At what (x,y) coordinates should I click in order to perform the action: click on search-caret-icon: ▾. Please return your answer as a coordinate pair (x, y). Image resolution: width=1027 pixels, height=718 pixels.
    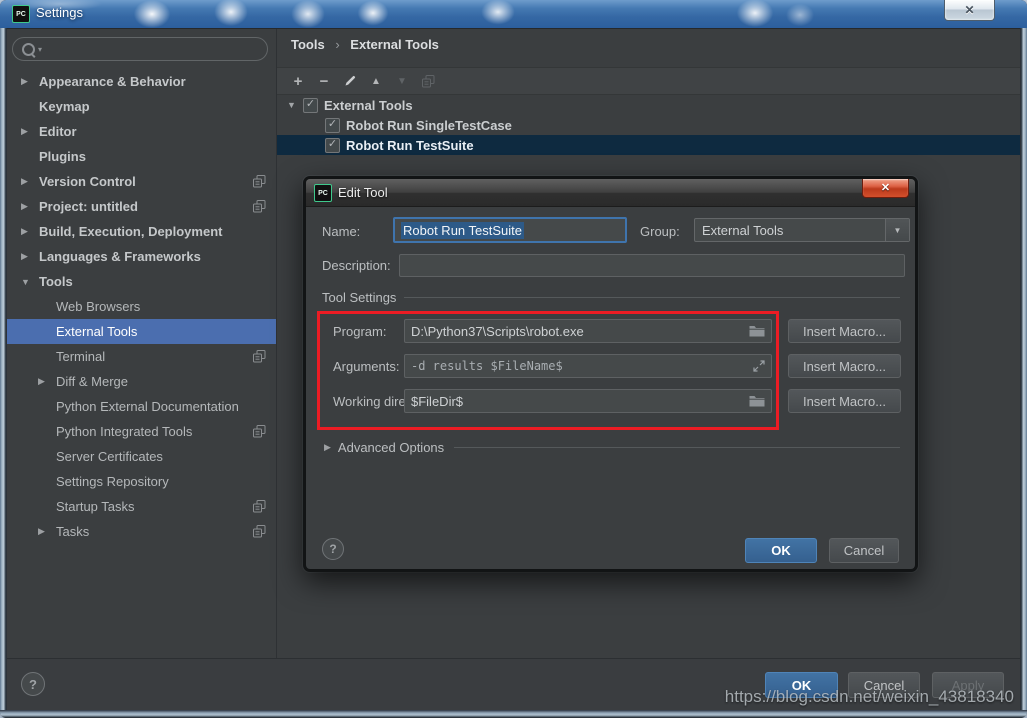
    Looking at the image, I should click on (40, 49).